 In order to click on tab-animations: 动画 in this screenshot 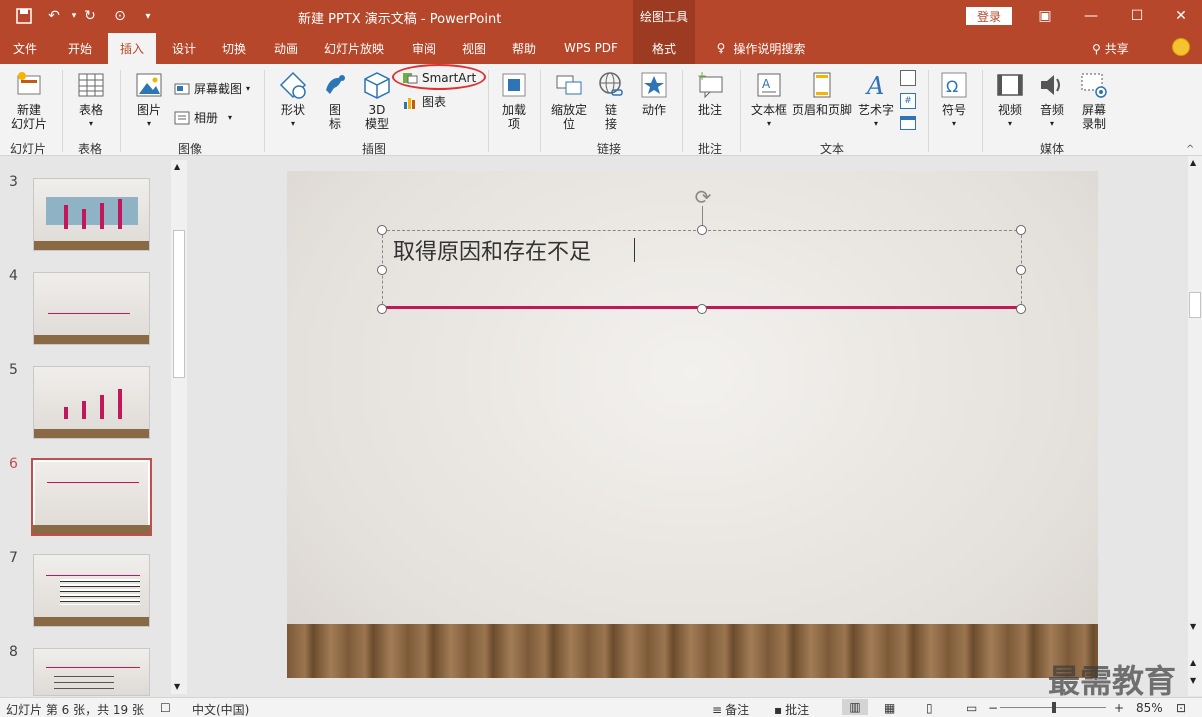, I will do `click(286, 48)`.